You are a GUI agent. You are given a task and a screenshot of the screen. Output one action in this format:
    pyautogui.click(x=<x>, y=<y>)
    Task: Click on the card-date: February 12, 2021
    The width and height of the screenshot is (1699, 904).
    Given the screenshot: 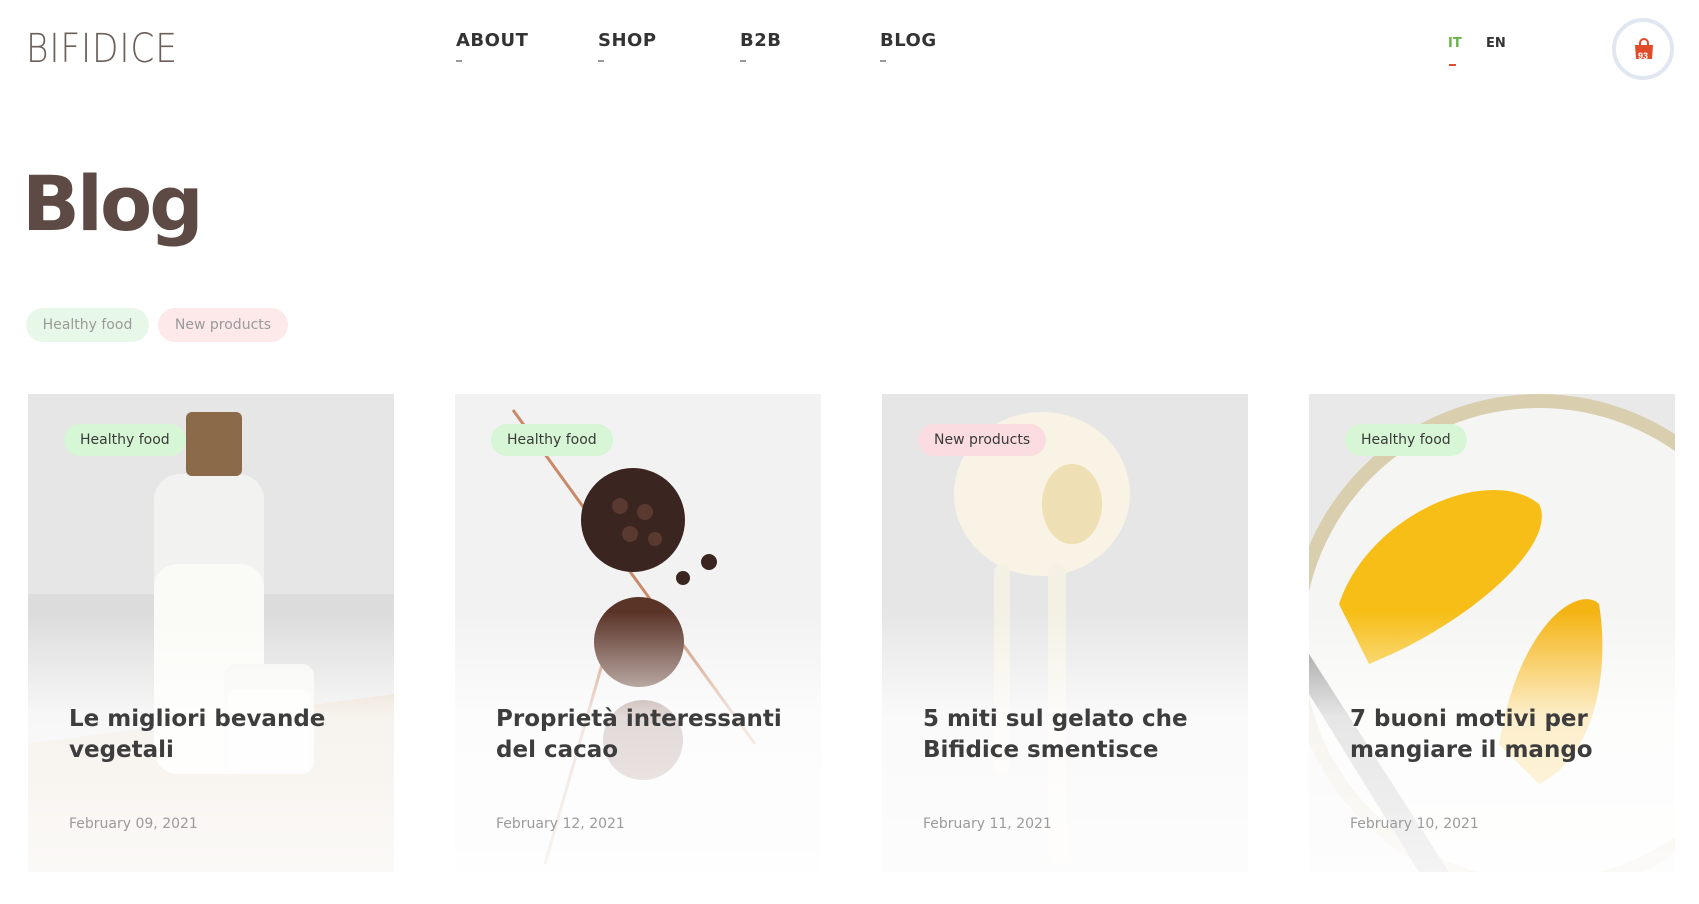 What is the action you would take?
    pyautogui.click(x=560, y=824)
    